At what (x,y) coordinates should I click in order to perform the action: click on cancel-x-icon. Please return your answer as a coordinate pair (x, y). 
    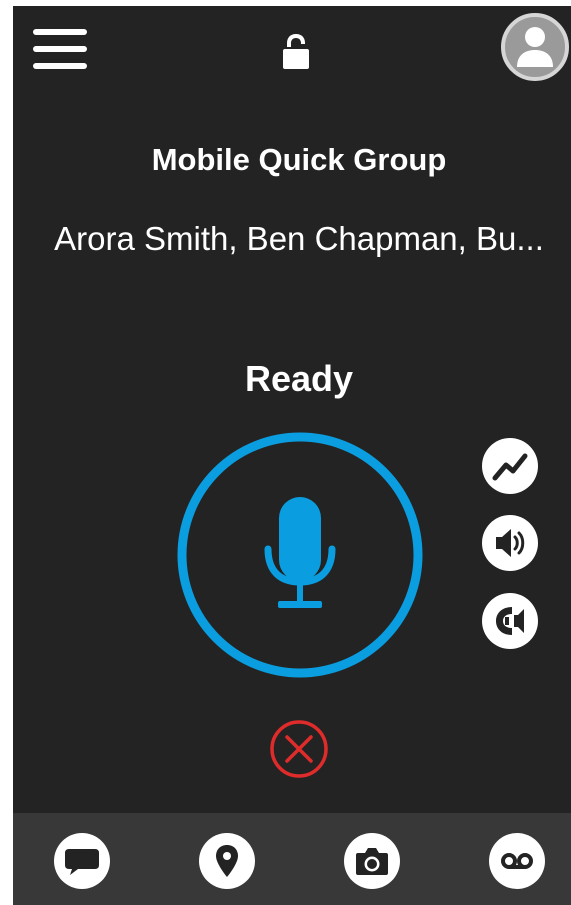
    Looking at the image, I should click on (299, 749).